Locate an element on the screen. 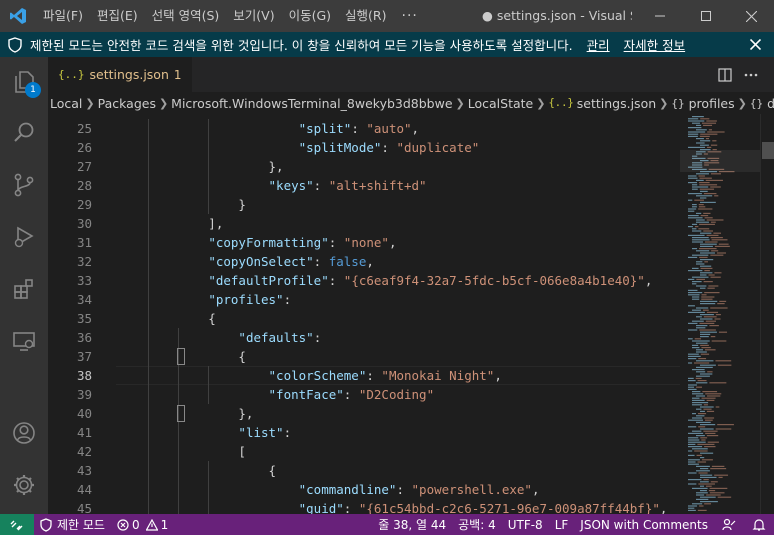  feedback-button is located at coordinates (729, 524).